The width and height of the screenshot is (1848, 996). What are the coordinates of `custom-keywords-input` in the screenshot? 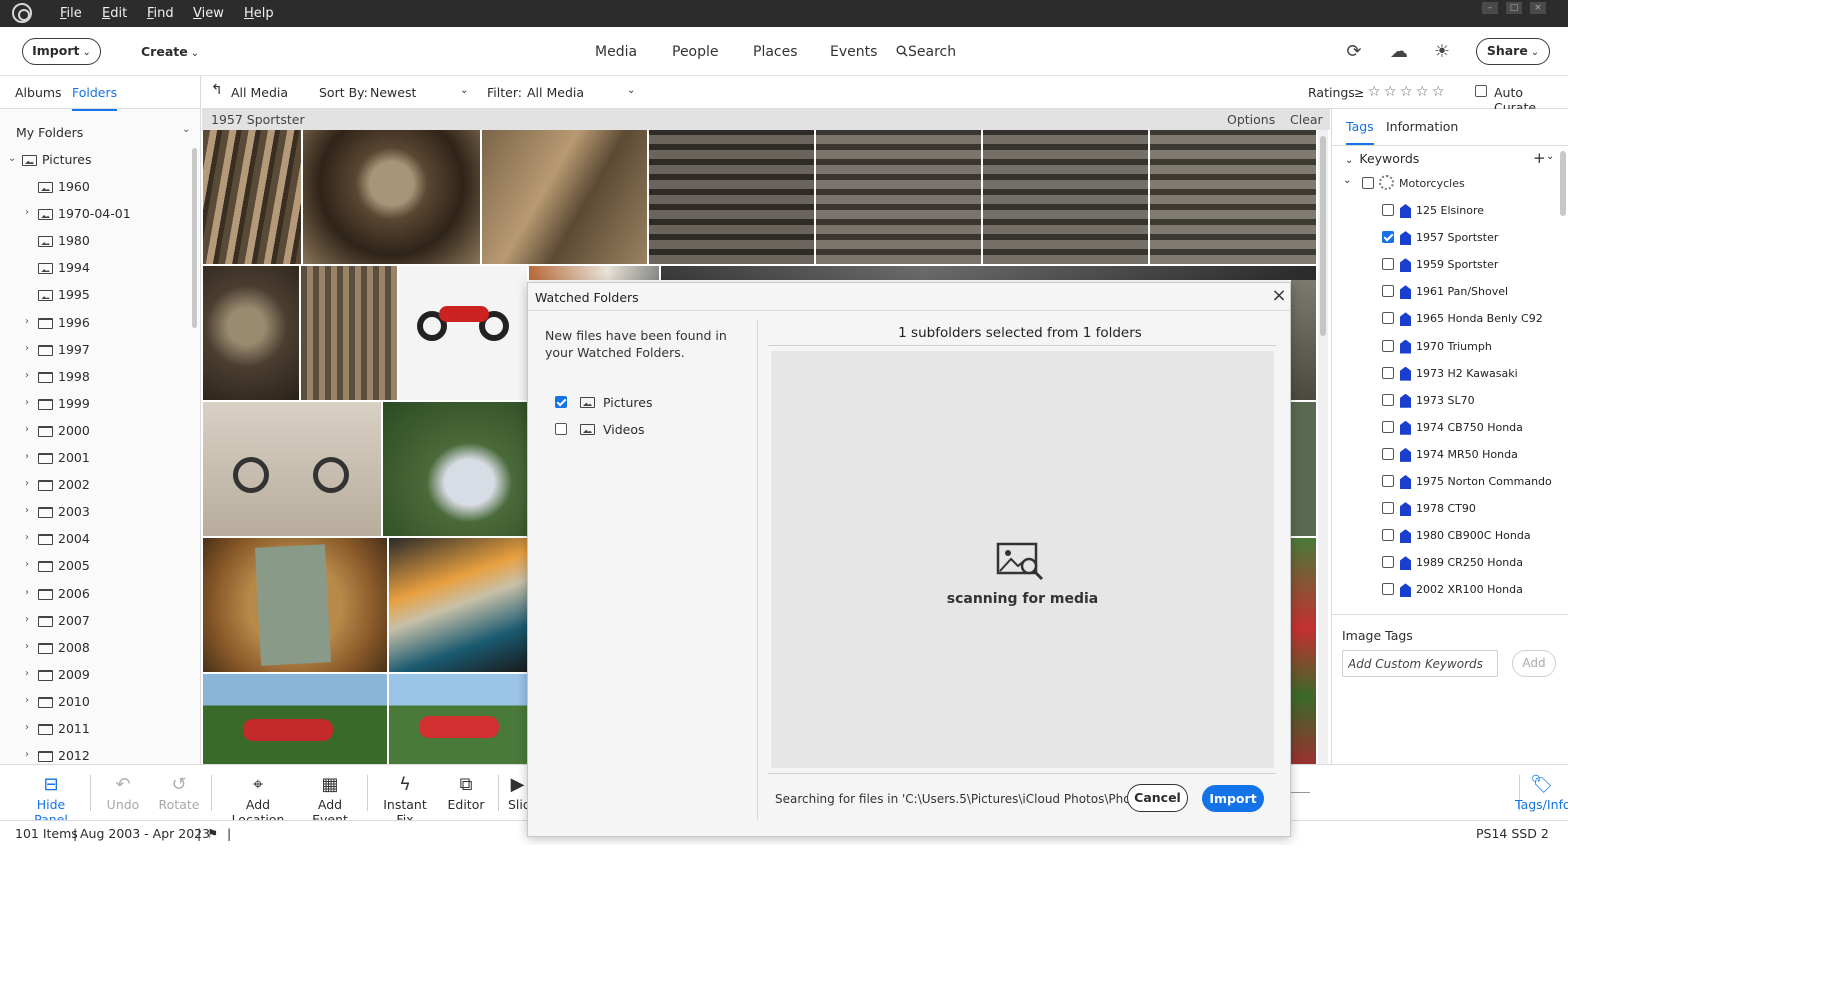 It's located at (1420, 663).